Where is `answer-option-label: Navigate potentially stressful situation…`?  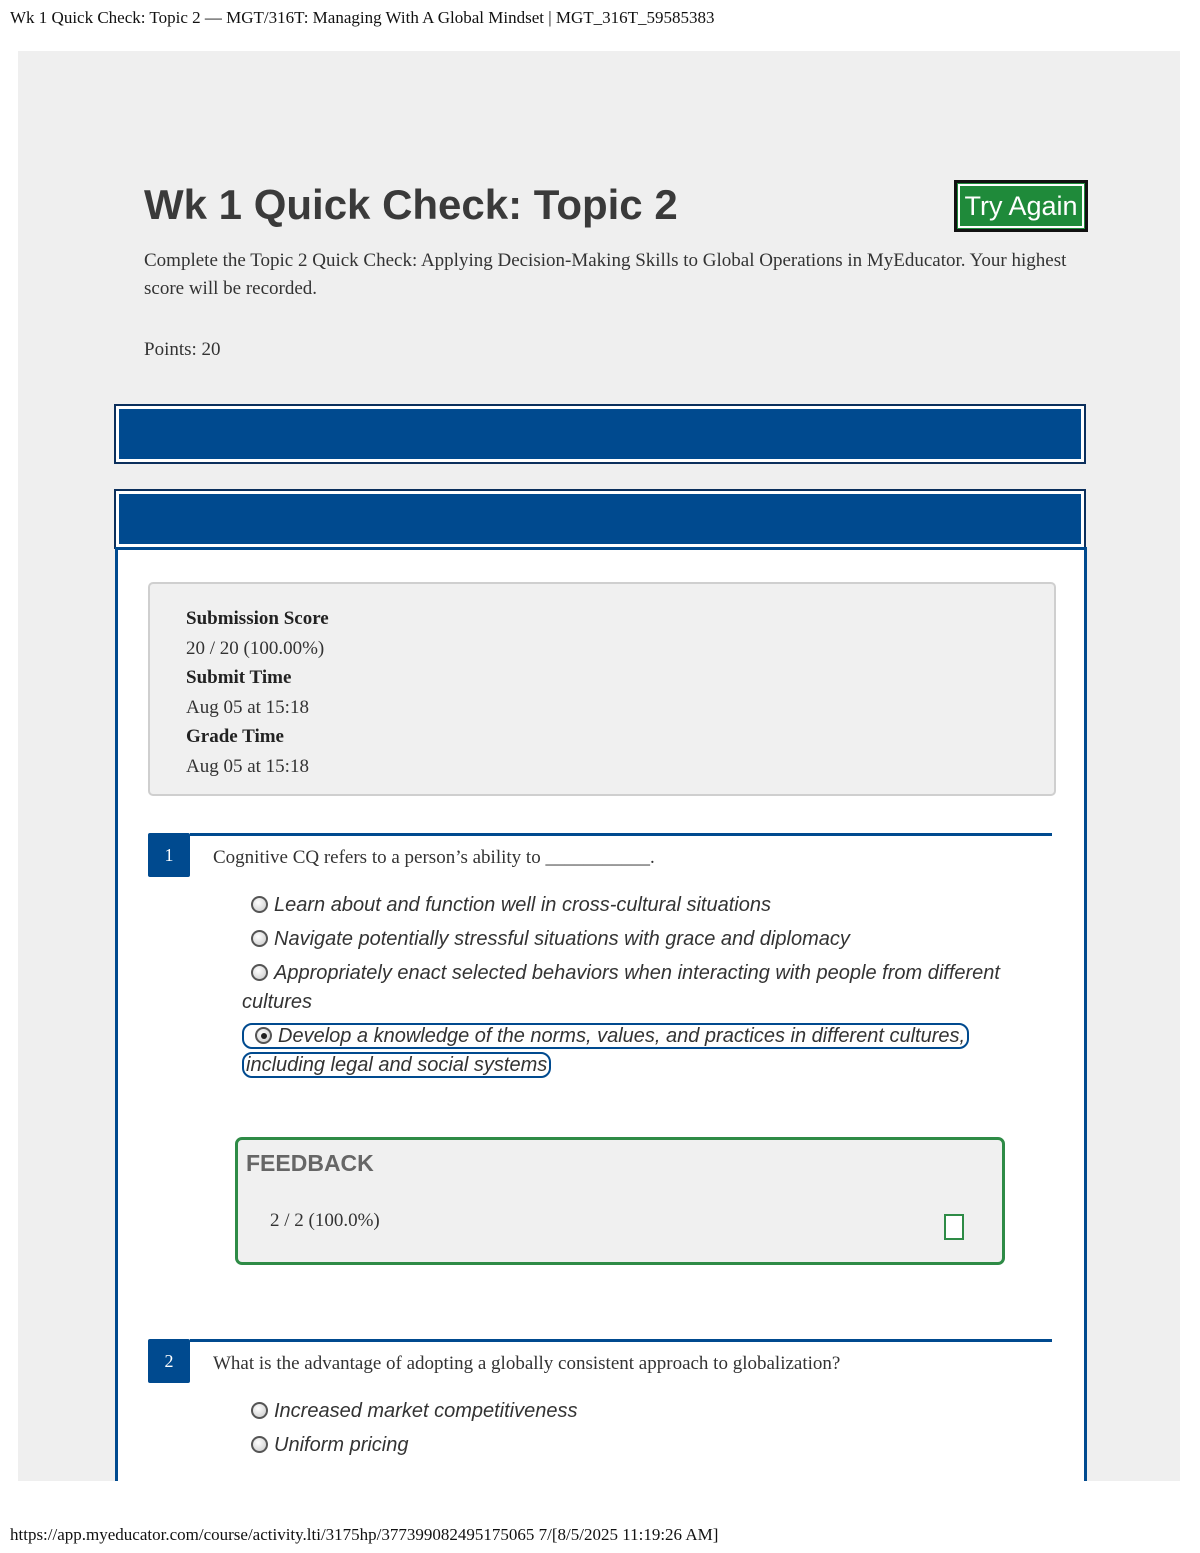 answer-option-label: Navigate potentially stressful situation… is located at coordinates (562, 939).